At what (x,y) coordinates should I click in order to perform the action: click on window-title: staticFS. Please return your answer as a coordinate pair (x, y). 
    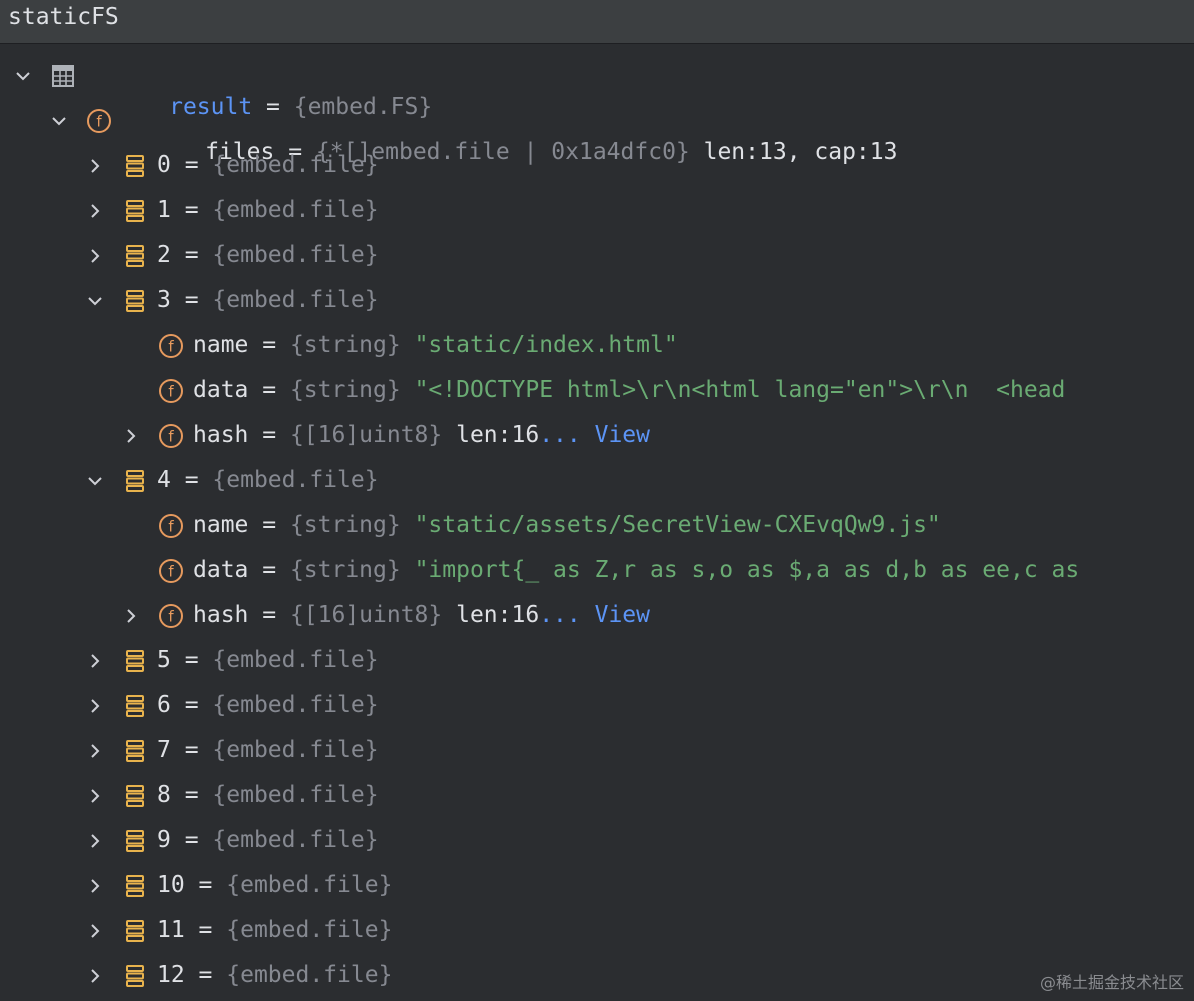
    Looking at the image, I should click on (63, 17).